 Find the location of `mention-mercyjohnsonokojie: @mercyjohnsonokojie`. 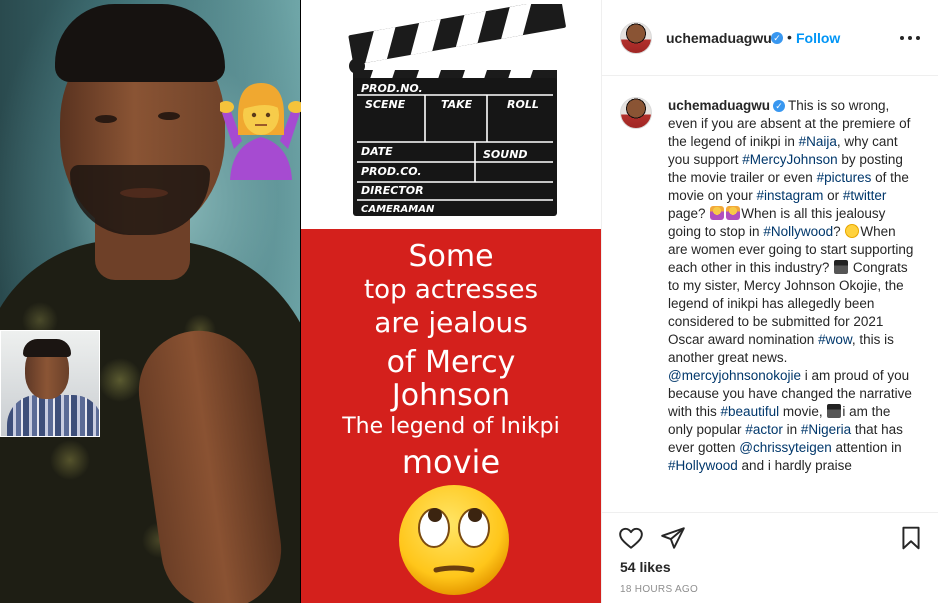

mention-mercyjohnsonokojie: @mercyjohnsonokojie is located at coordinates (734, 375).